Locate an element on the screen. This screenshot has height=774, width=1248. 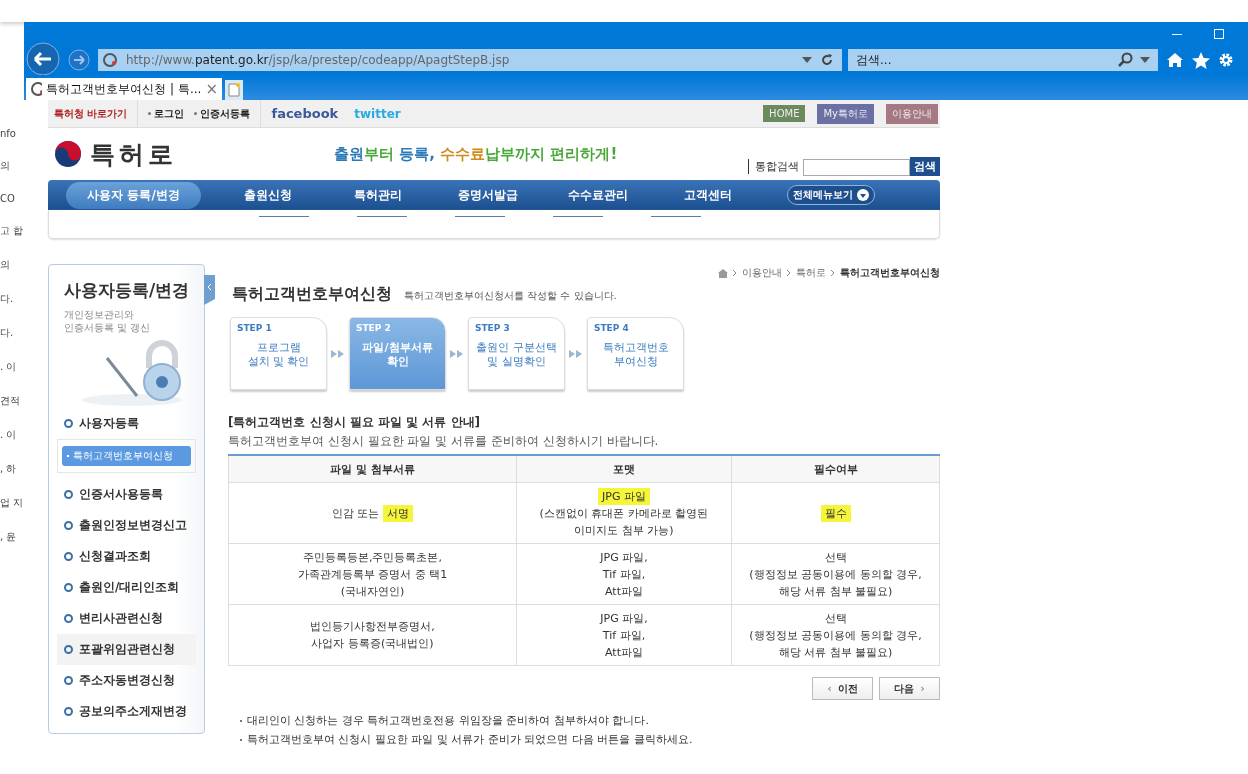
page-title: 특허고객번호부여신청 is located at coordinates (312, 294).